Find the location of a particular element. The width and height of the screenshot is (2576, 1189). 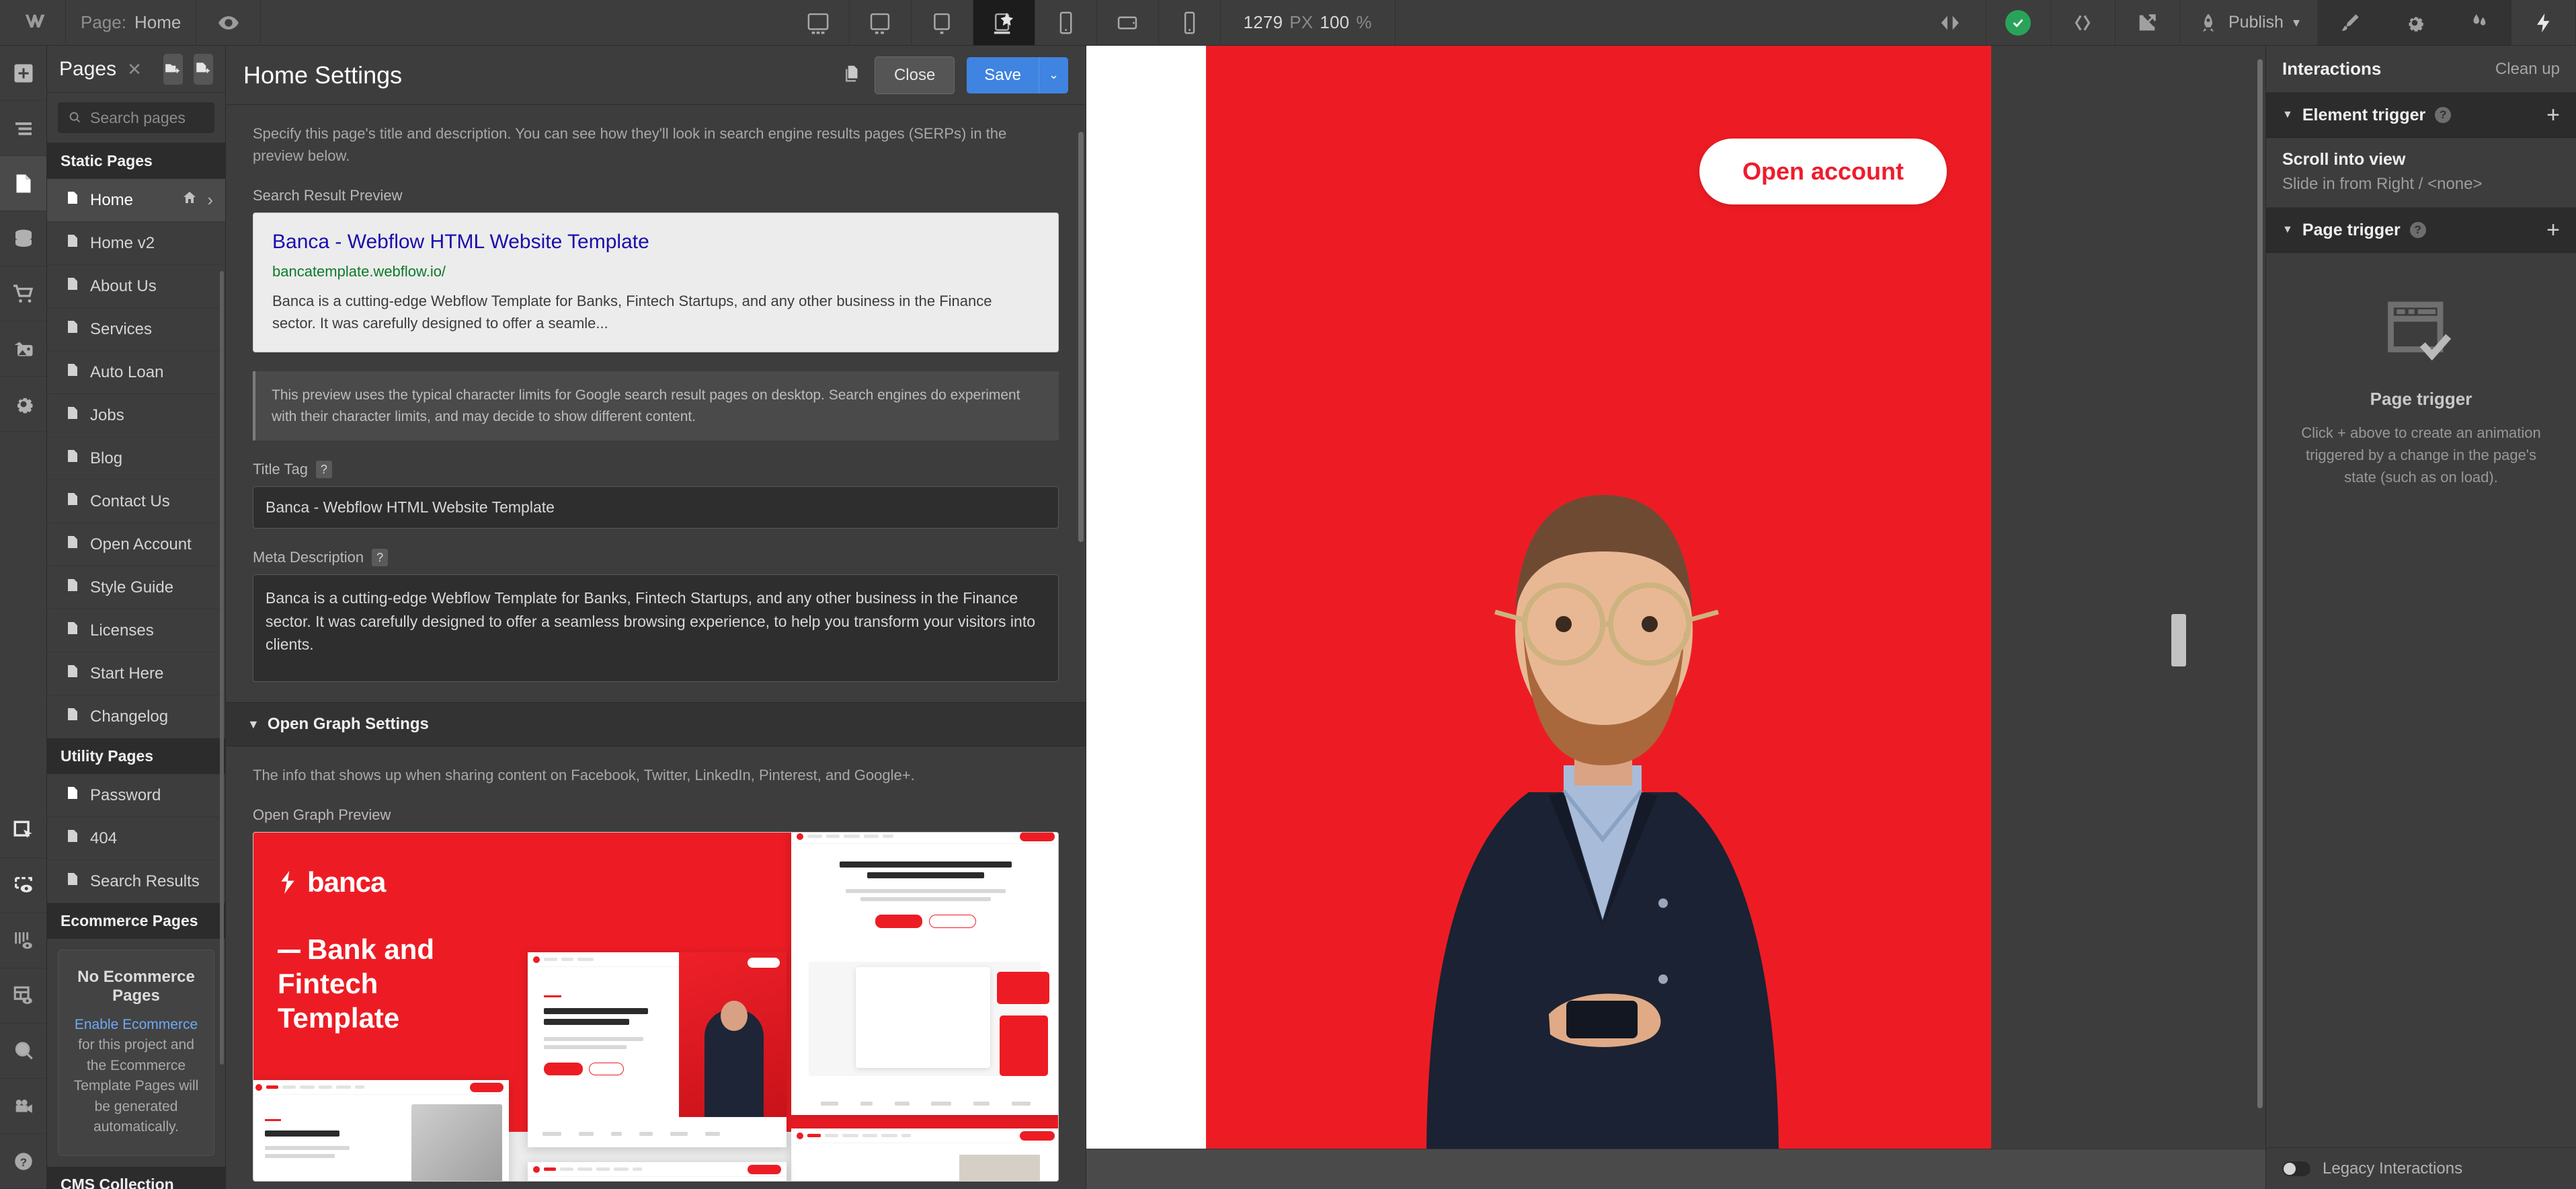

page-row-search-results: Search Results is located at coordinates (136, 881).